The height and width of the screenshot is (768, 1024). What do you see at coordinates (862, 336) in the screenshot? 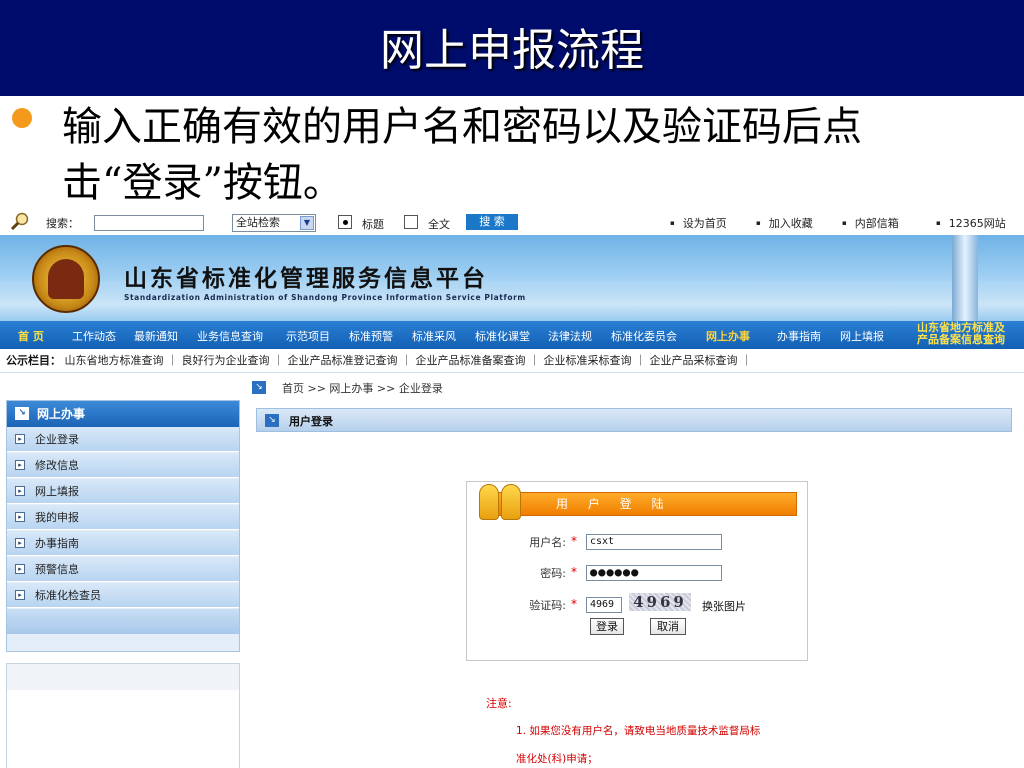
I see `nav-item-online-fill: 网上填报` at bounding box center [862, 336].